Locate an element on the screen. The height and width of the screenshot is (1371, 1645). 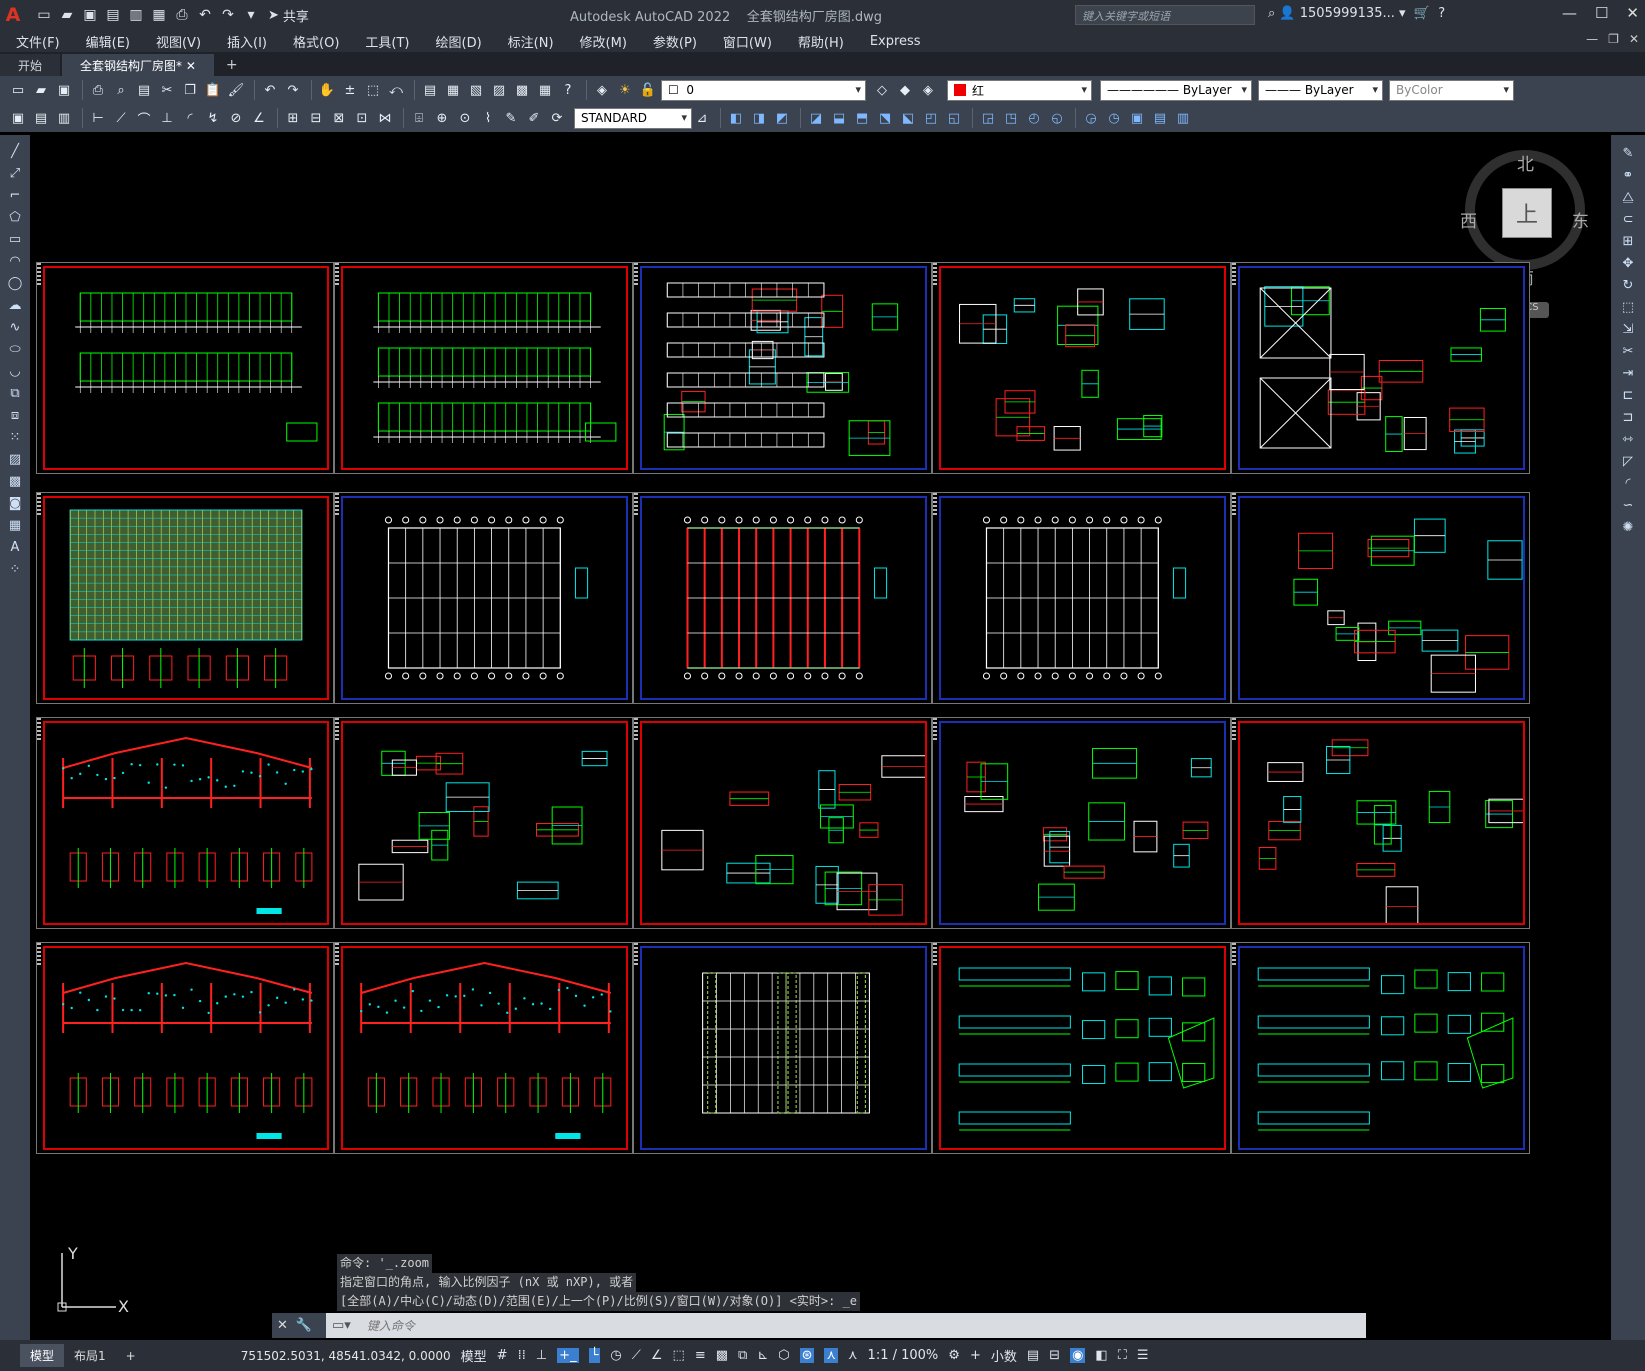
customization-icon: ☰ is located at coordinates (1143, 1355).